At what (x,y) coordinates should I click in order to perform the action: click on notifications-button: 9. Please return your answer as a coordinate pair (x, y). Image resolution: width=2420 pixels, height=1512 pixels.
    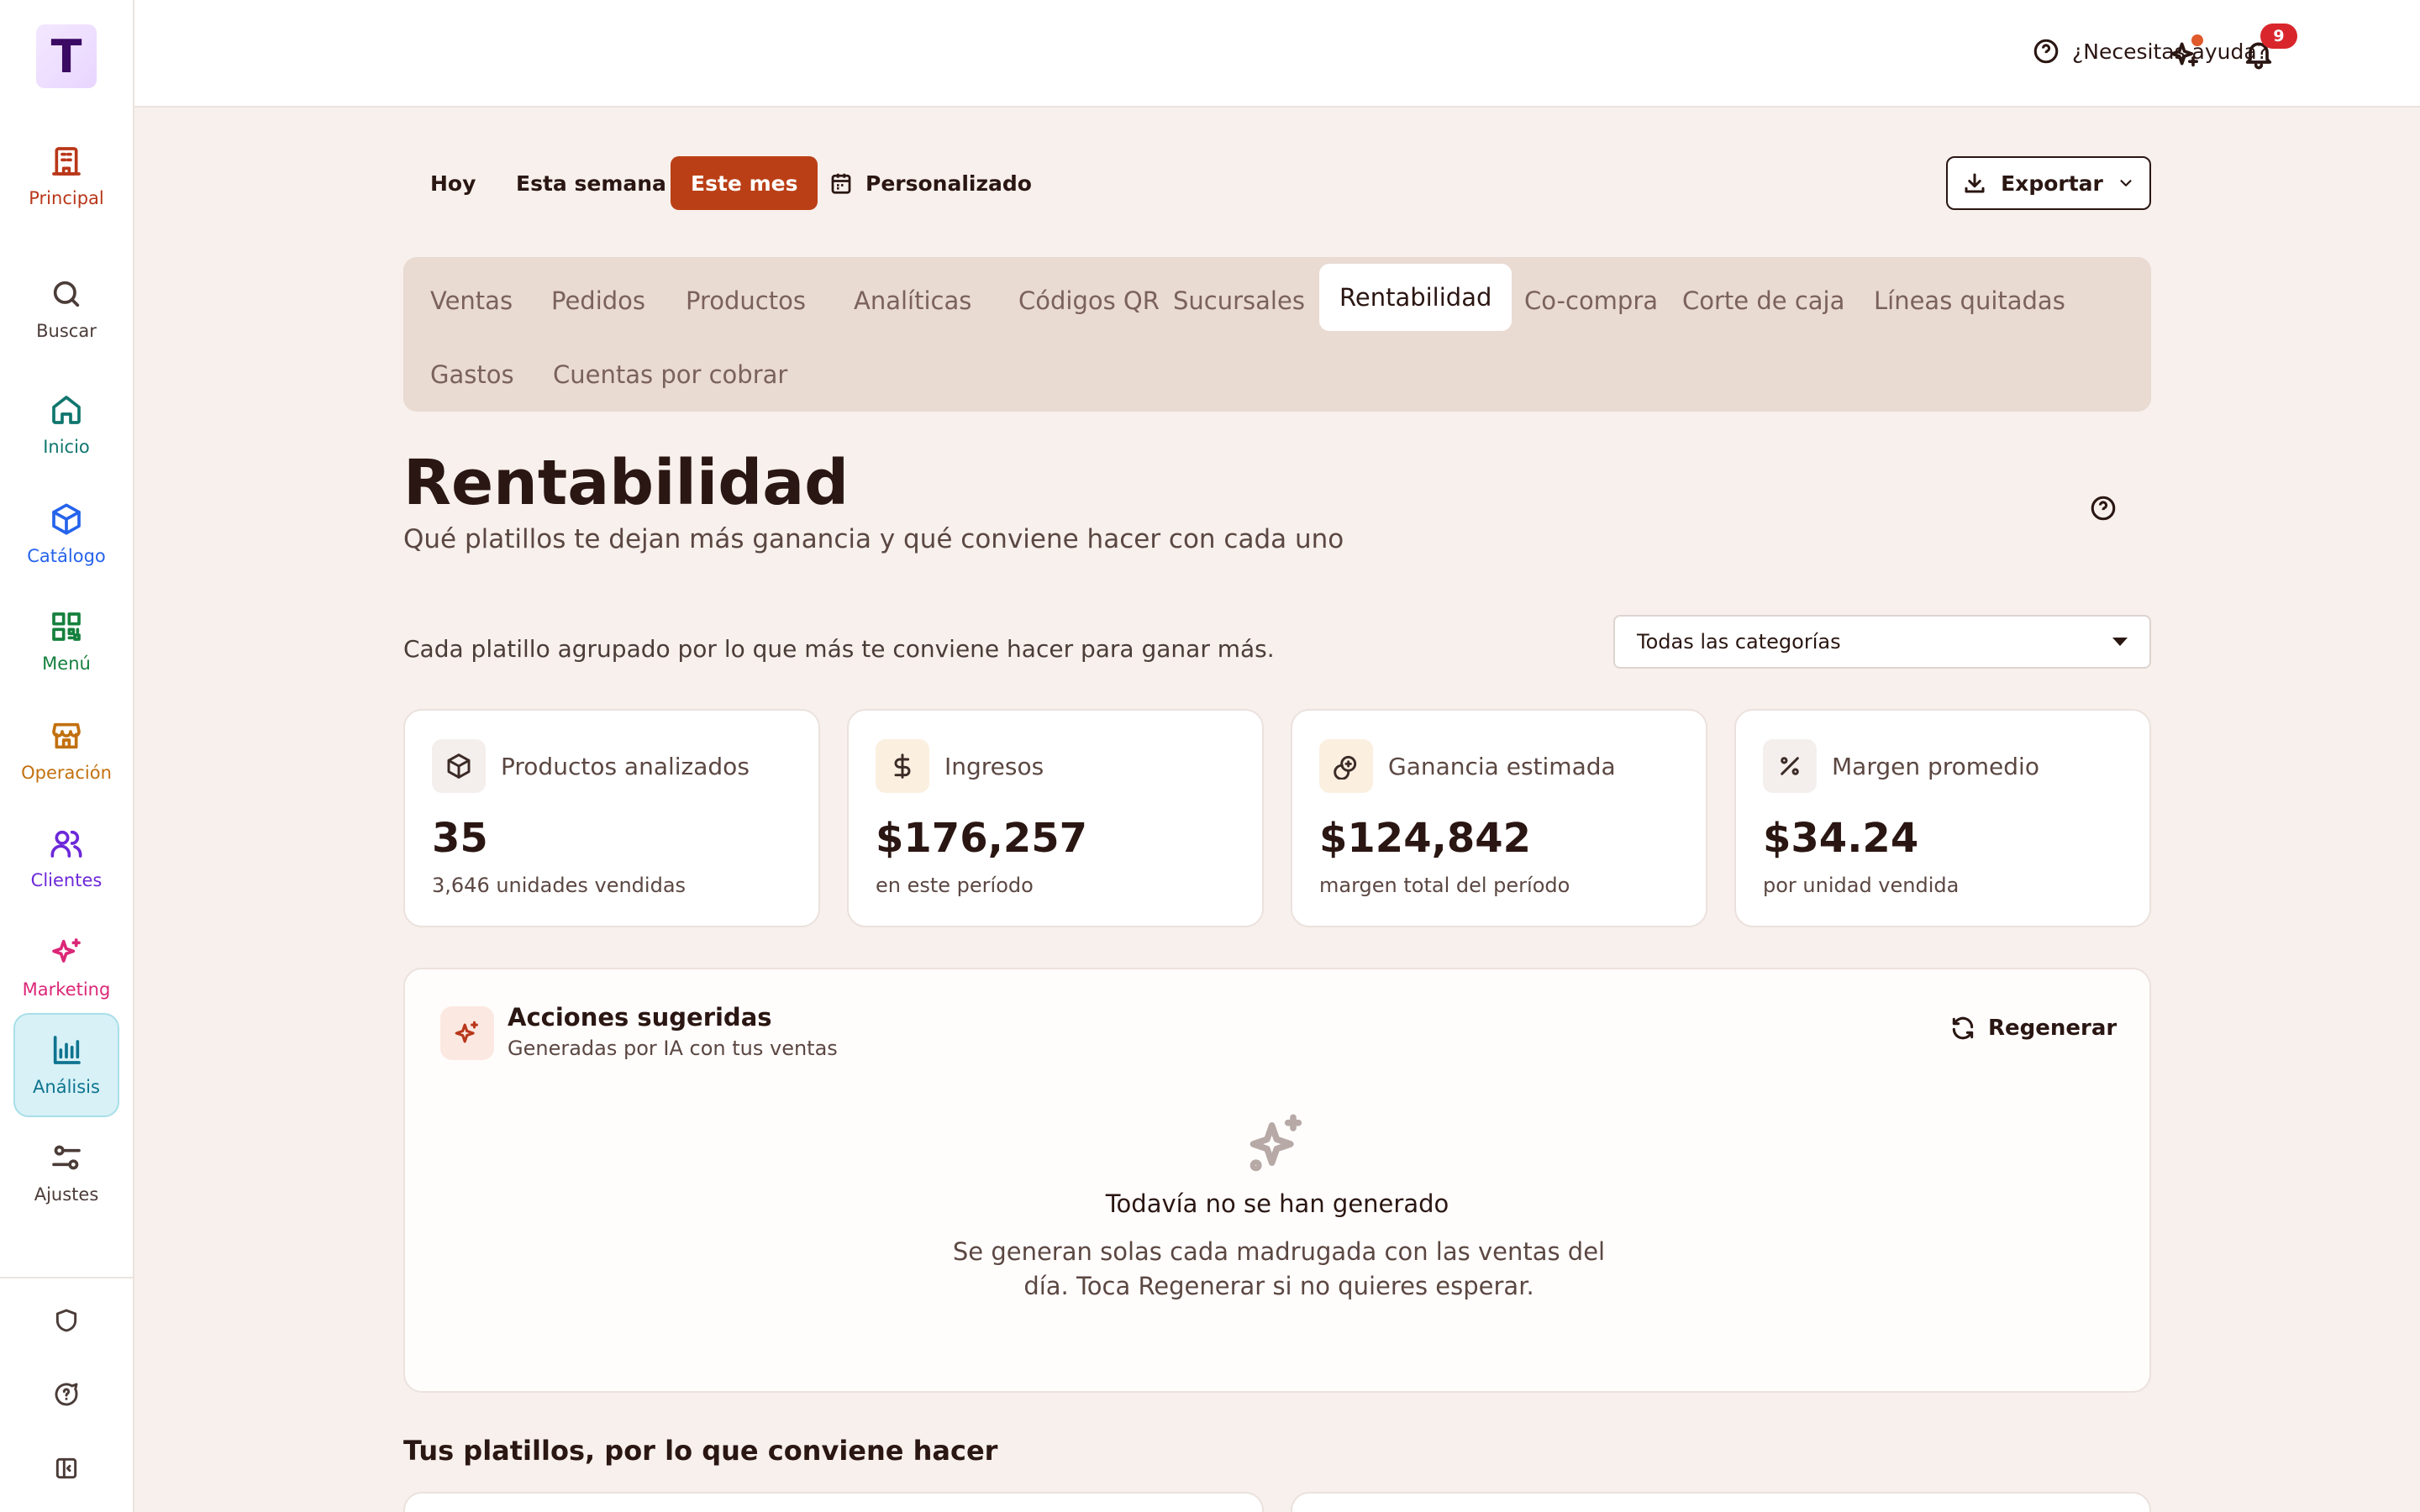
    Looking at the image, I should click on (2268, 49).